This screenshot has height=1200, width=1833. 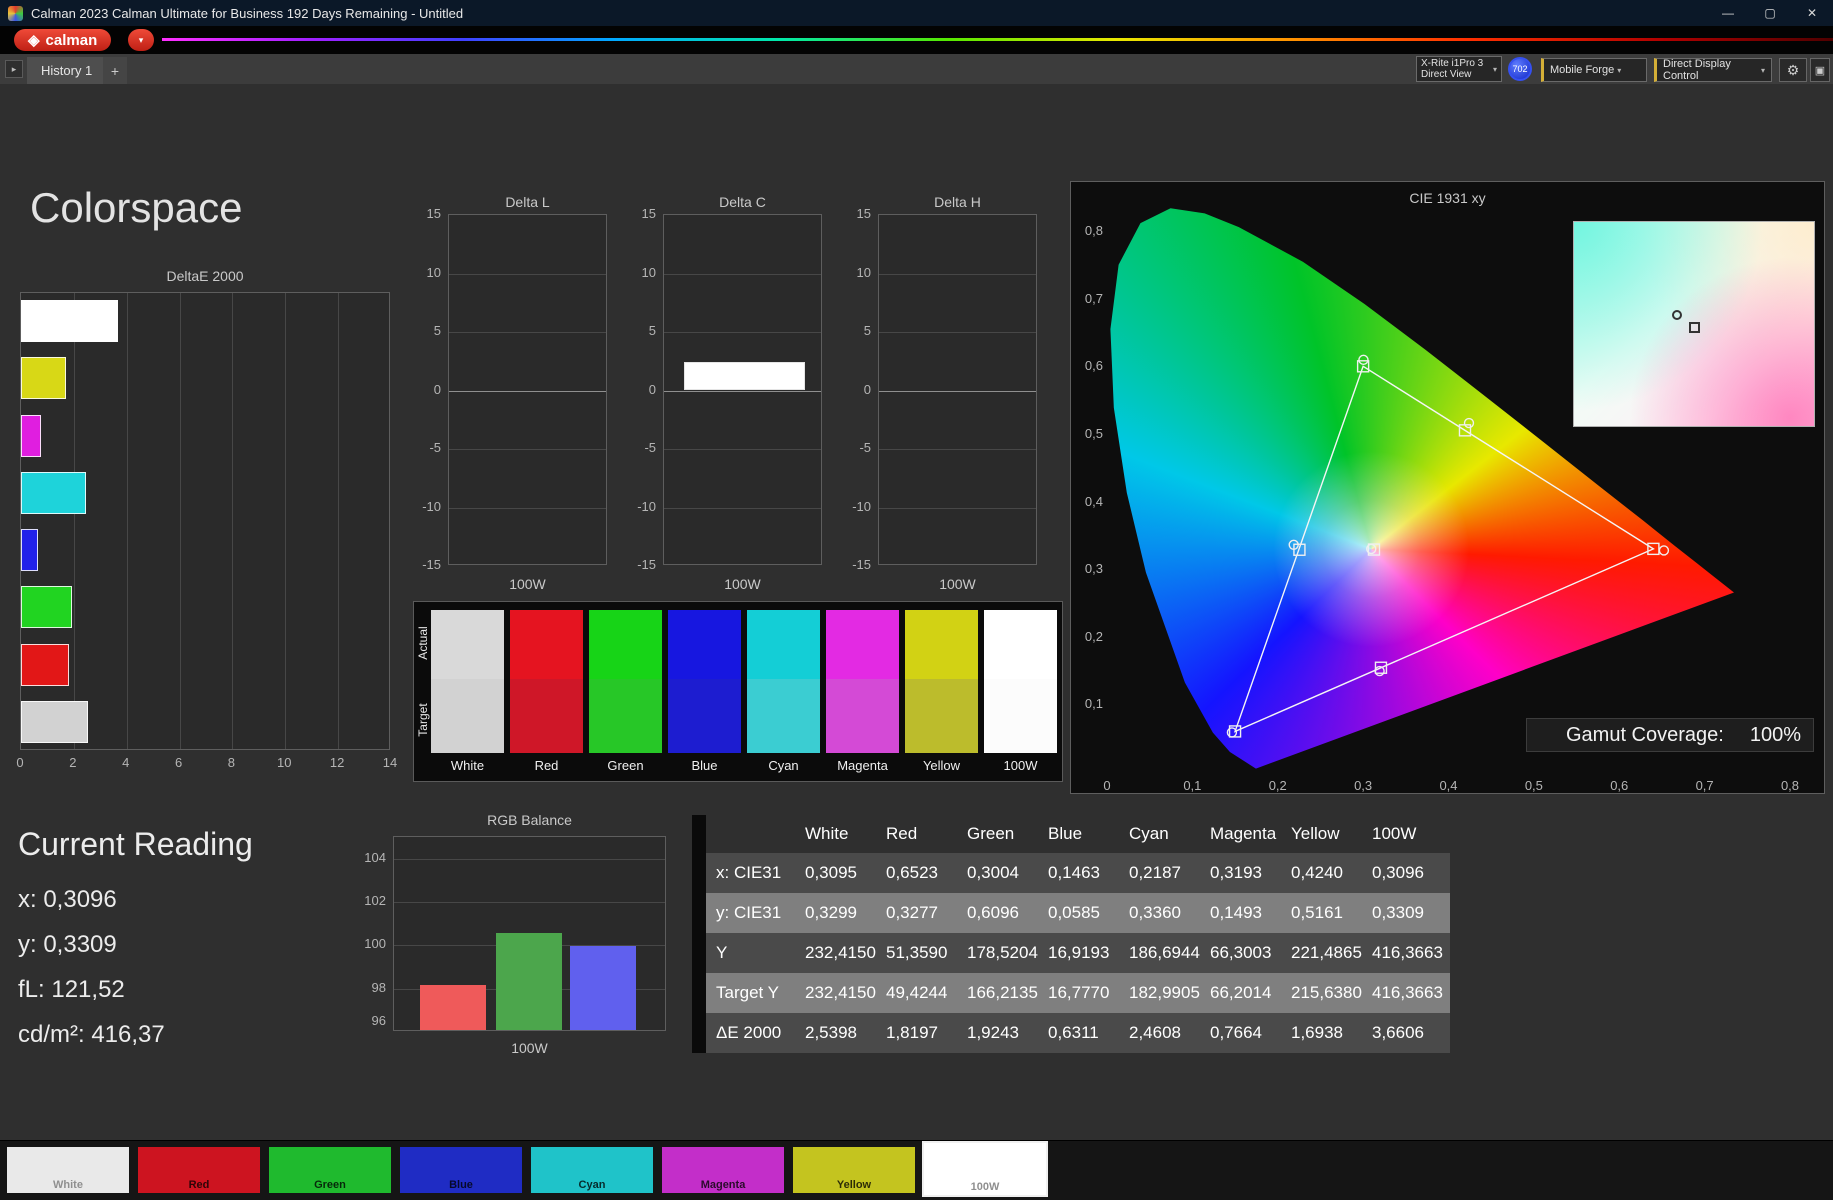 I want to click on axis-tick-label: 0,2, so click(x=1277, y=785).